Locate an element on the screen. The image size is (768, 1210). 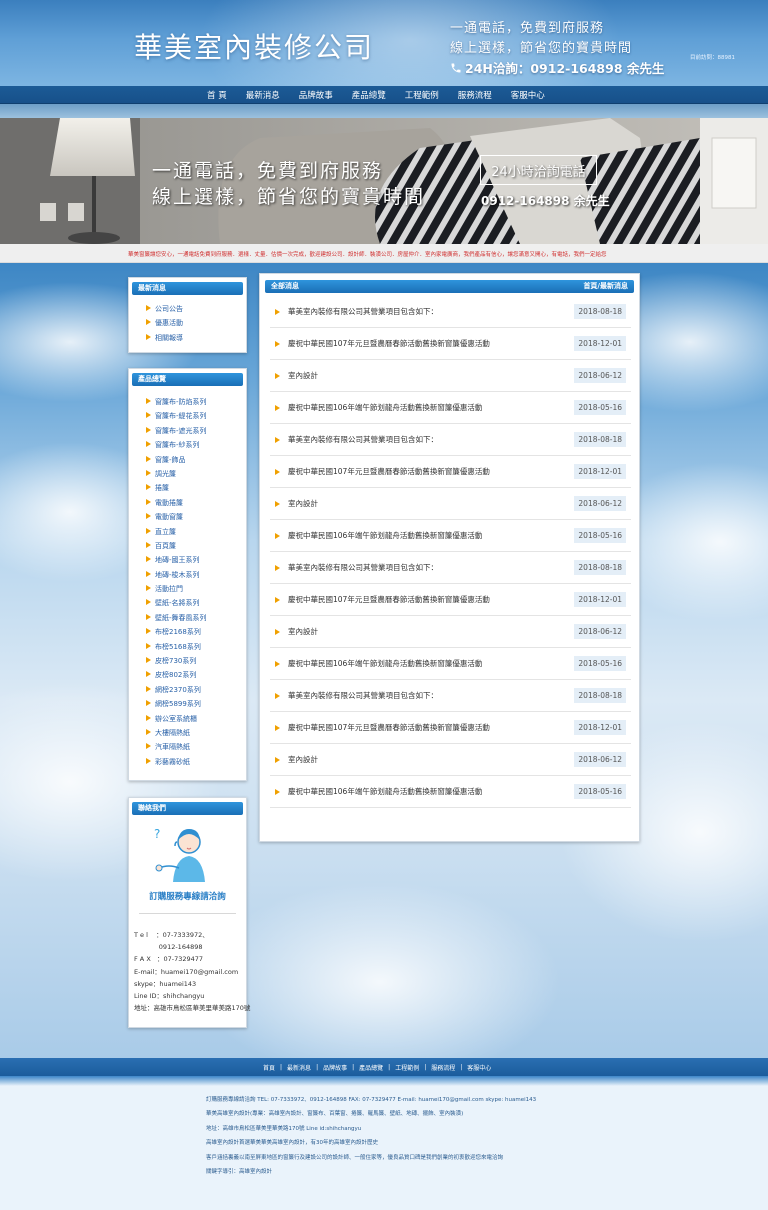
news-row-left: 華美室內裝修有限公司其營業項目包含如下： is located at coordinates (354, 695).